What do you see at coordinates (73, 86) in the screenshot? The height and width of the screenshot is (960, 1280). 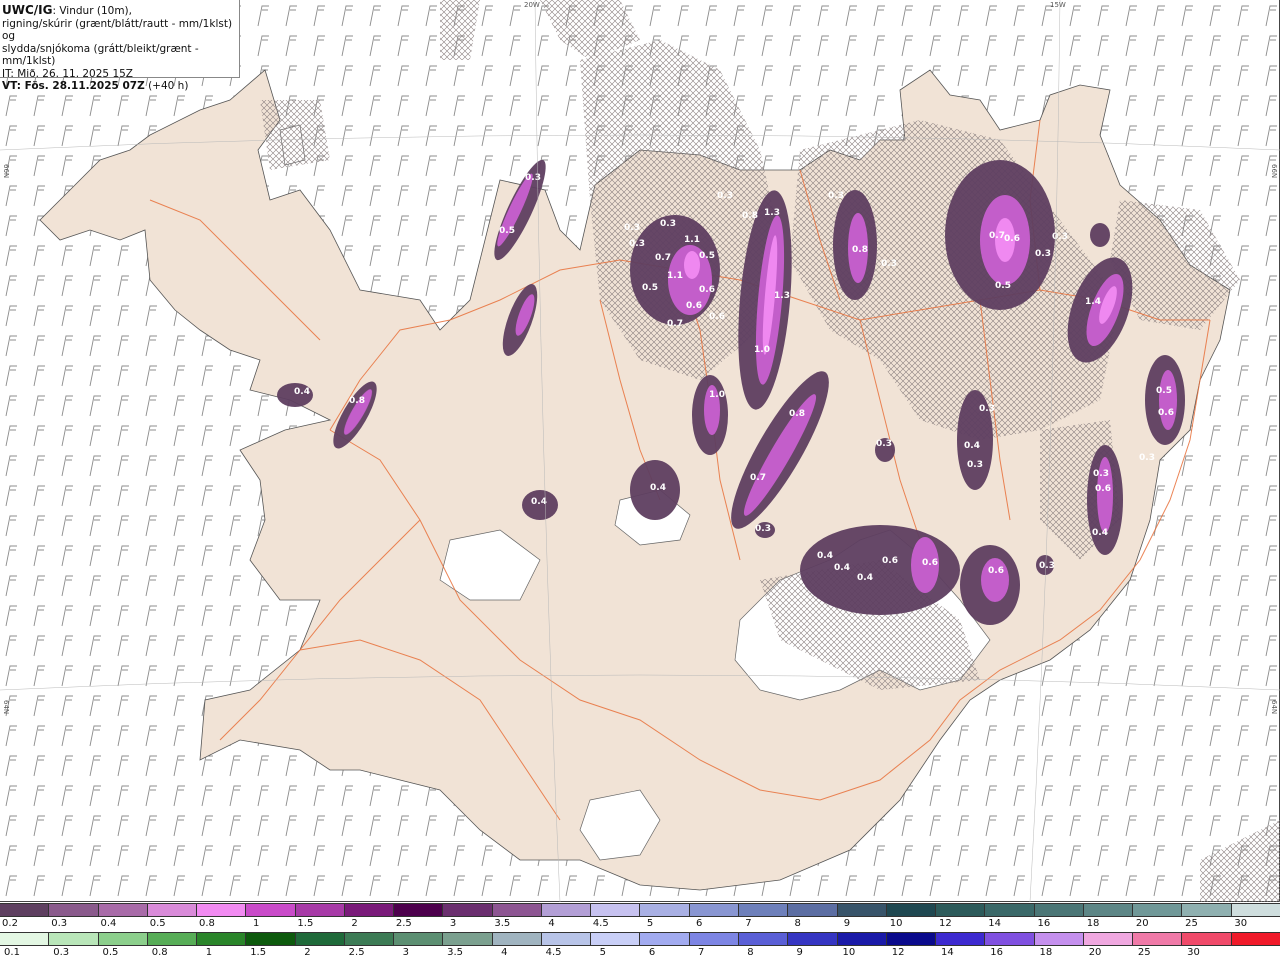 I see `valid-time-bold: VT: Fös. 28.11.2025 07Z` at bounding box center [73, 86].